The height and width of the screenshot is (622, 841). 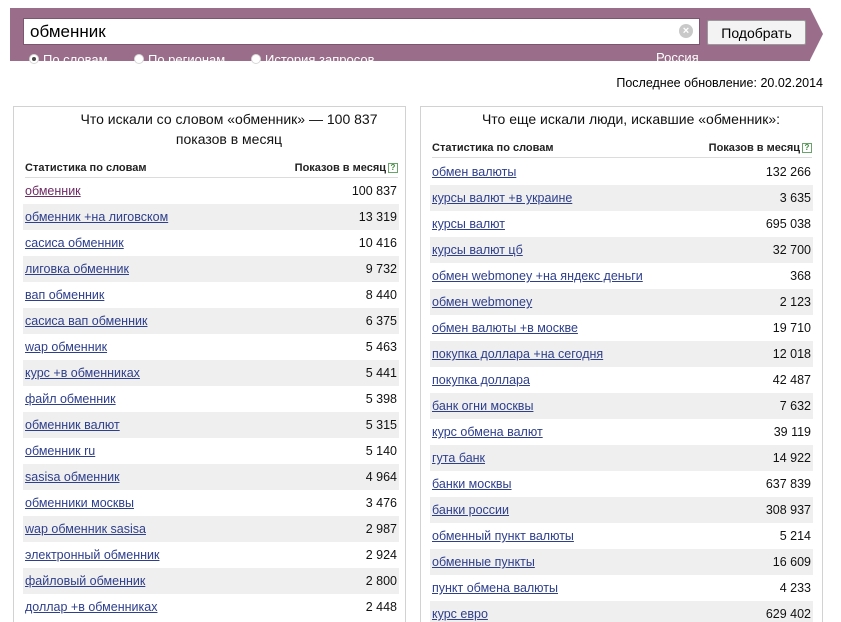 I want to click on radio-by-regions: По регионам, so click(x=192, y=59).